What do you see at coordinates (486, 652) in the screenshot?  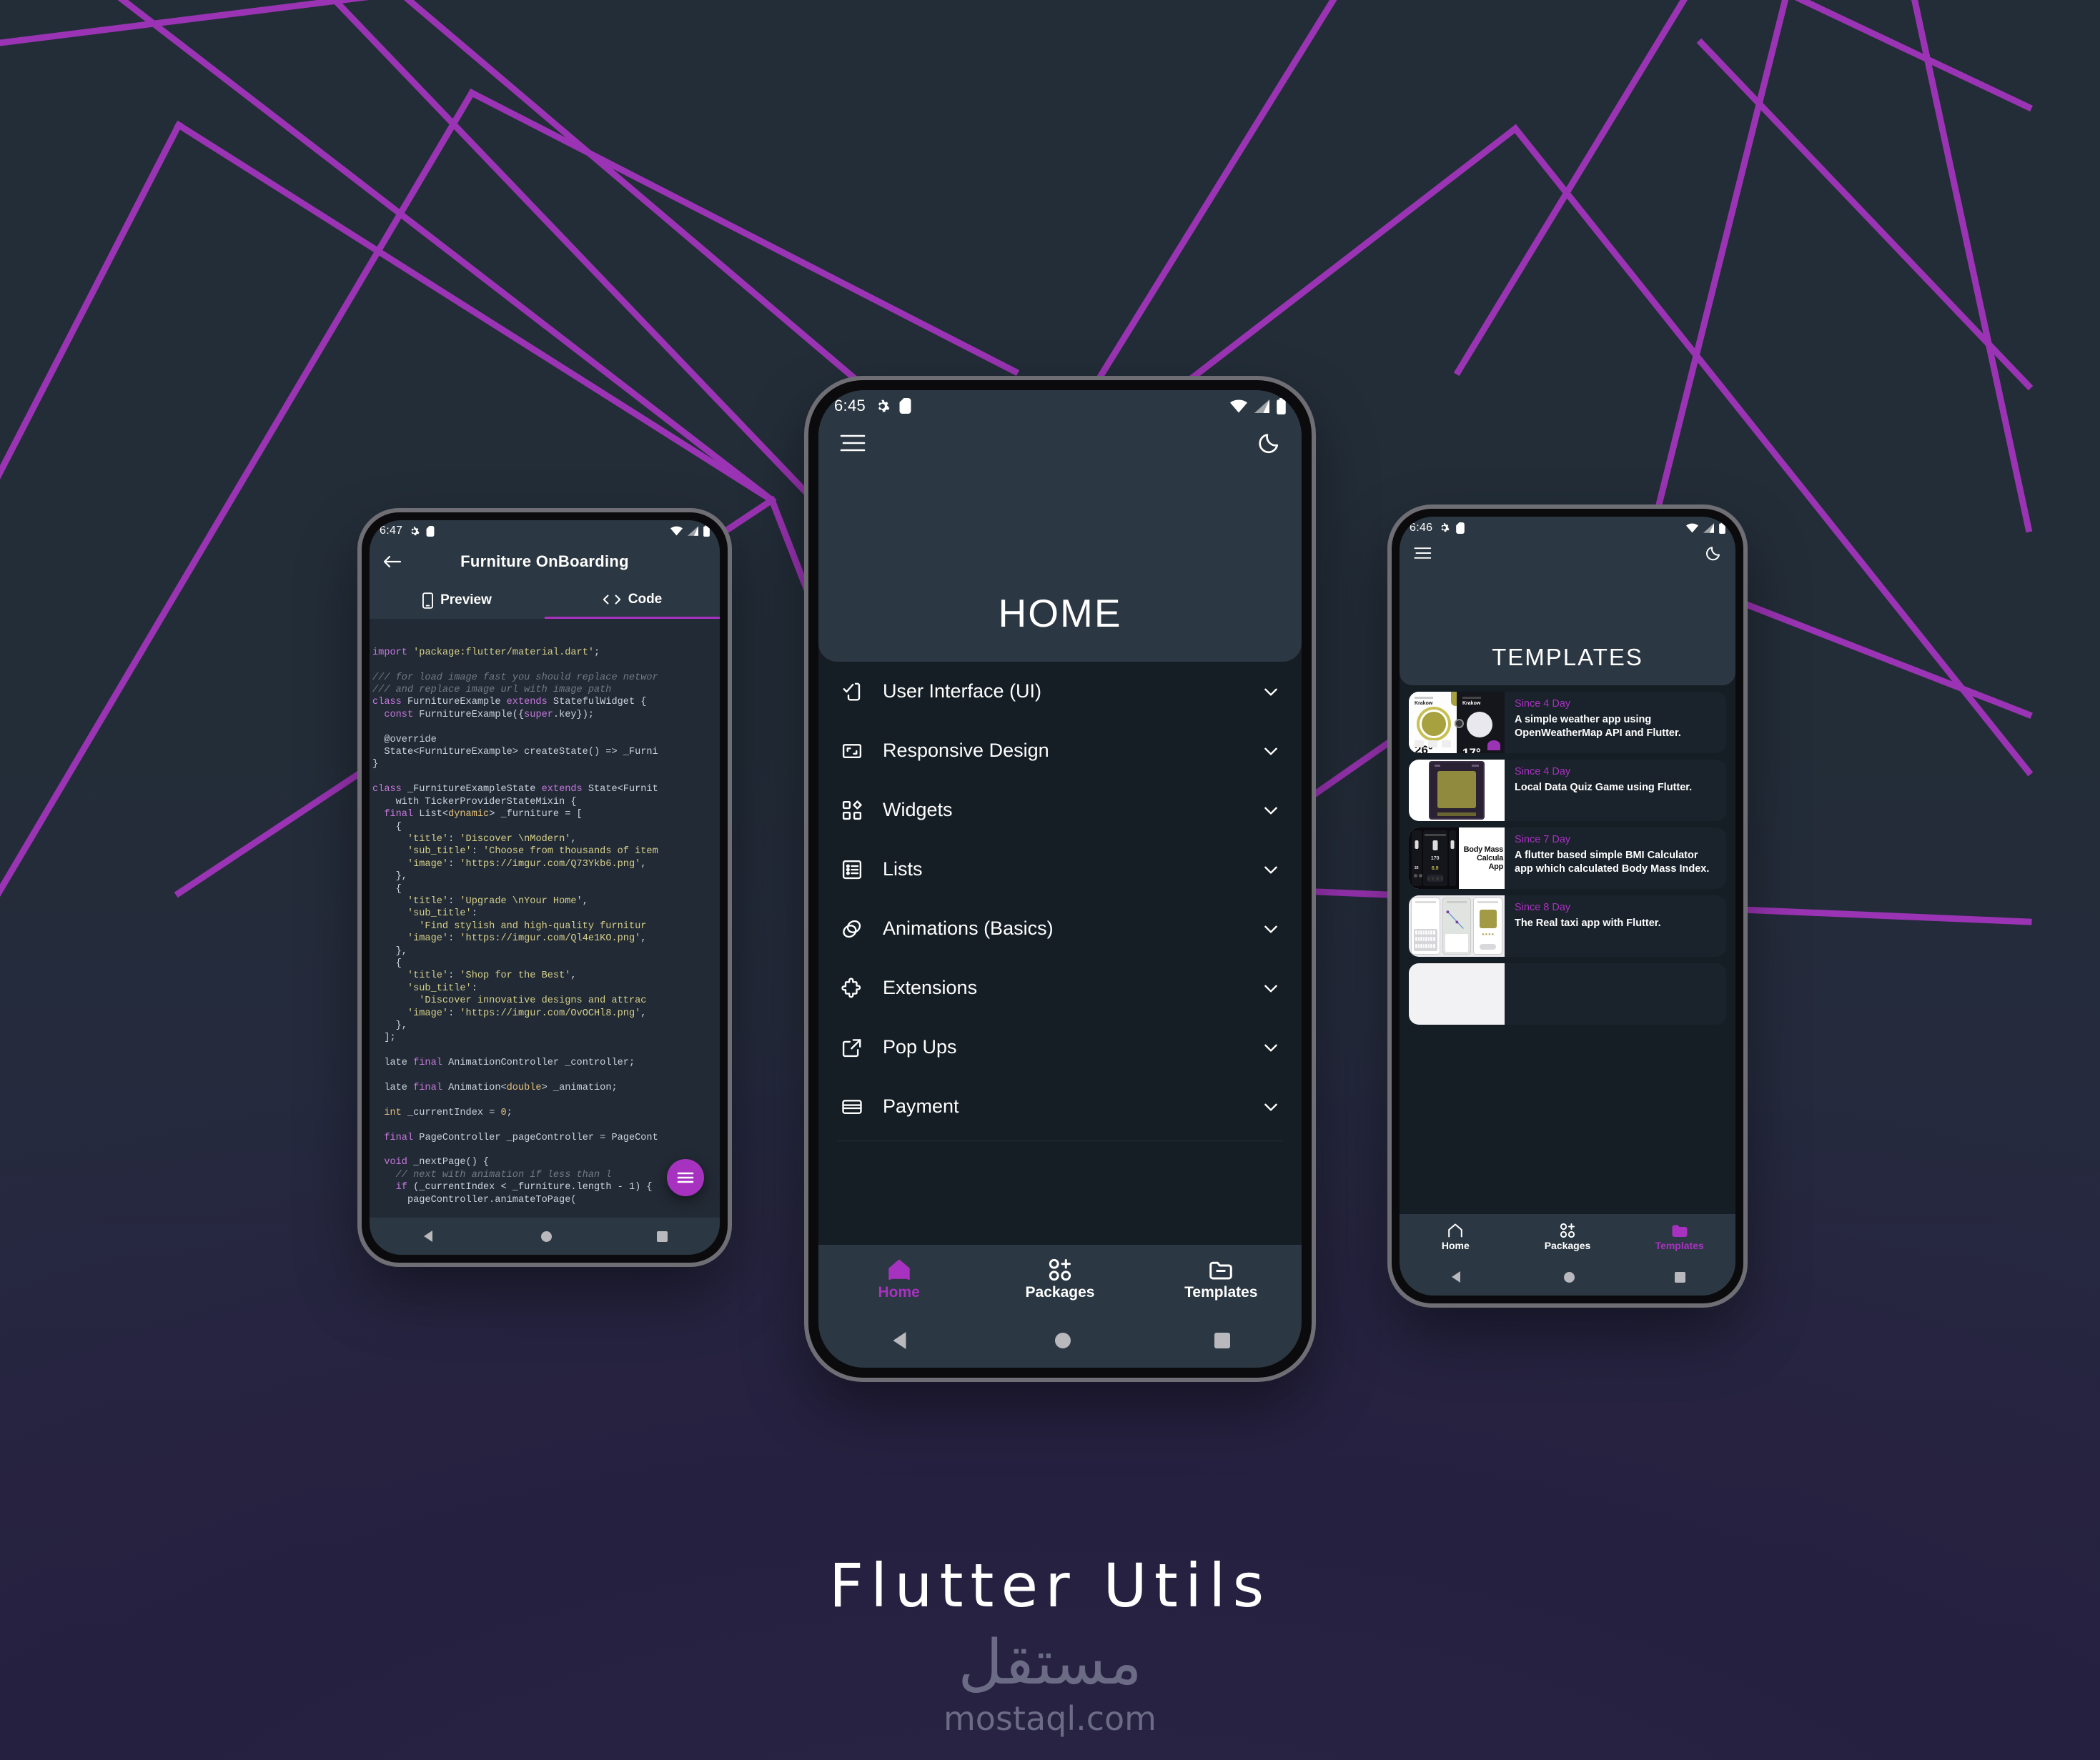 I see `code-line: import 'package:flutter/material.dart';` at bounding box center [486, 652].